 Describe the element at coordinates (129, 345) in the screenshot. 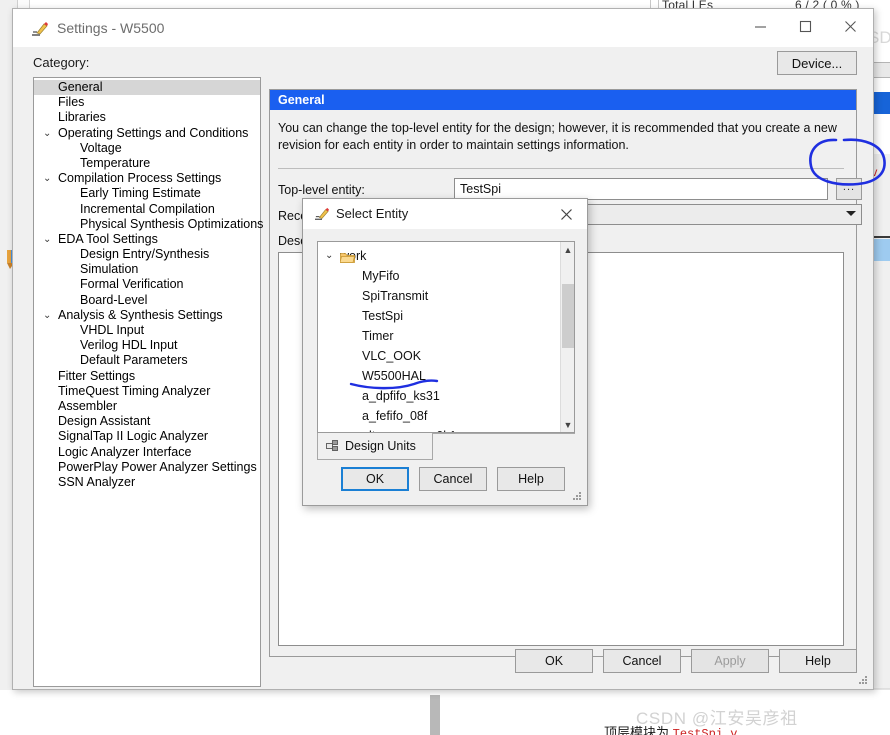

I see `category-item-label: Verilog HDL Input` at that location.